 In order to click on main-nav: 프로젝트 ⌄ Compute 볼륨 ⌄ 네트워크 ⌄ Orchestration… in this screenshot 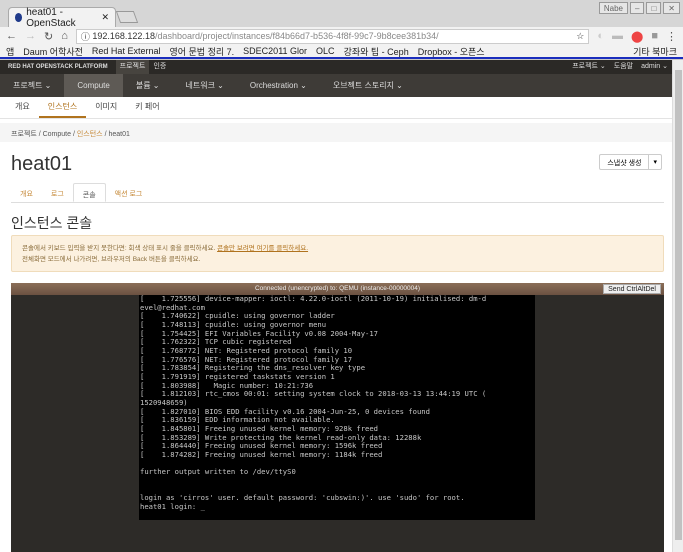, I will do `click(336, 85)`.